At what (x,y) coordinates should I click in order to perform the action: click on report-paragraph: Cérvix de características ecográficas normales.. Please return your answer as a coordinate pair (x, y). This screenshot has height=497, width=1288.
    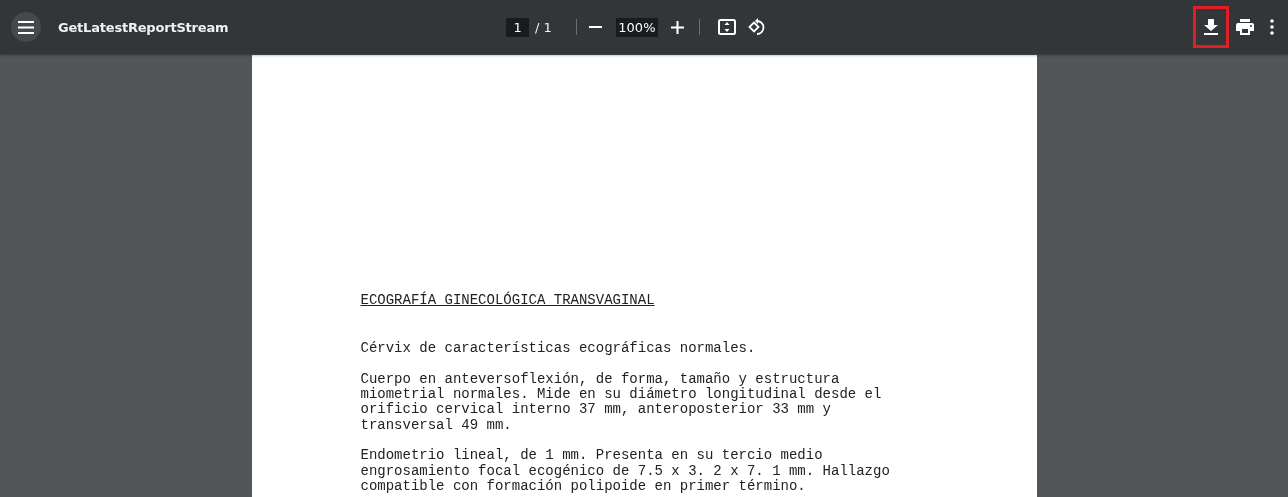
    Looking at the image, I should click on (558, 349).